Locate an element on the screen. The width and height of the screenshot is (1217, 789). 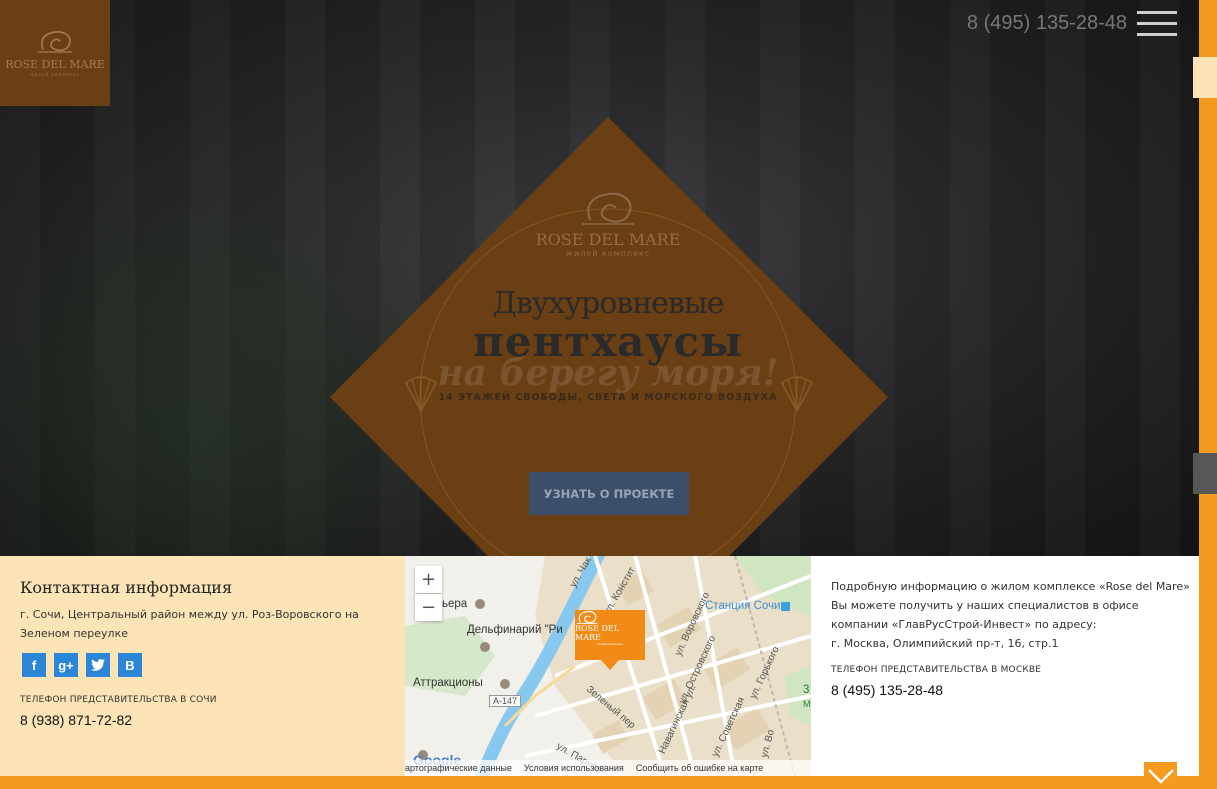
map-footer-data: артографические данные is located at coordinates (458, 768).